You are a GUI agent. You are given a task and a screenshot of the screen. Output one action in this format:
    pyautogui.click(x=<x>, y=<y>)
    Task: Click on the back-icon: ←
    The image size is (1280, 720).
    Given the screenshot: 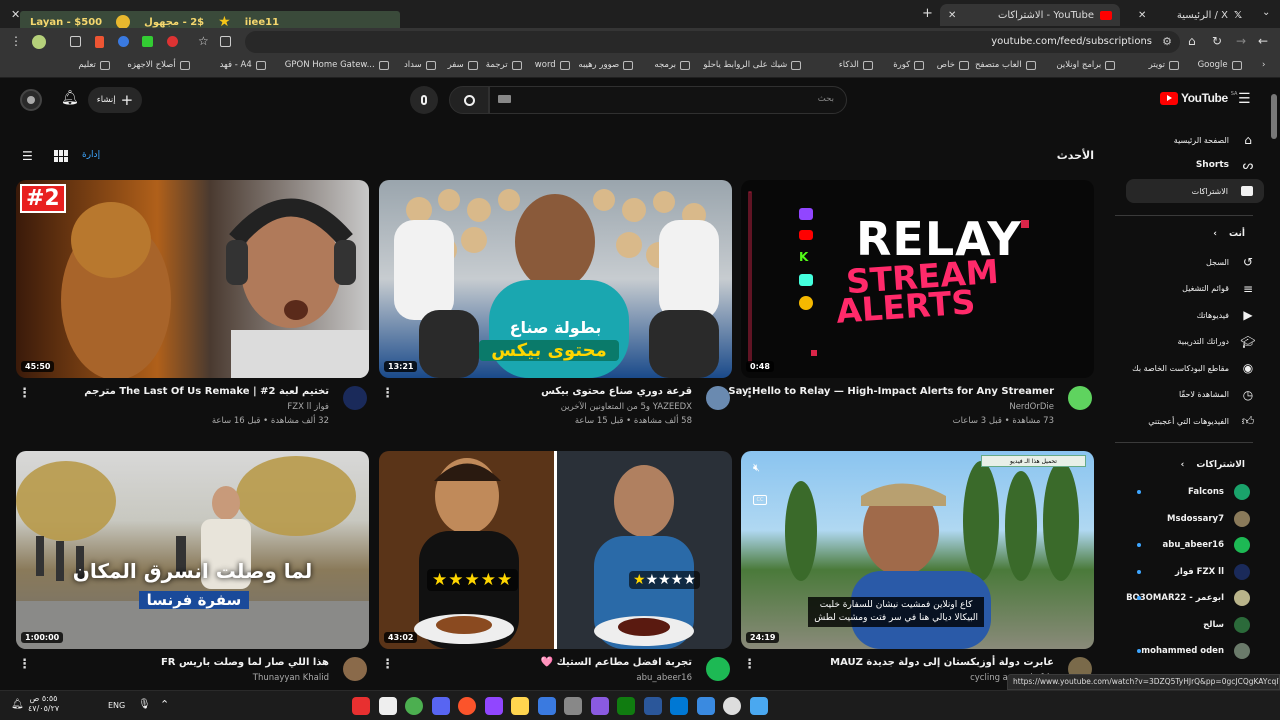 What is the action you would take?
    pyautogui.click(x=1263, y=41)
    